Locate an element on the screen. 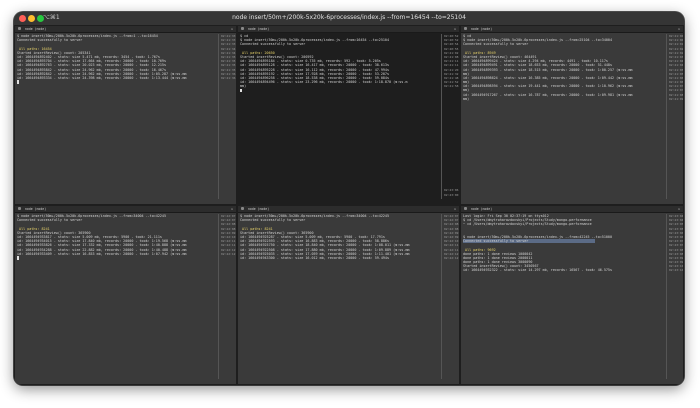  timestamp: 02:43:07 is located at coordinates (676, 245).